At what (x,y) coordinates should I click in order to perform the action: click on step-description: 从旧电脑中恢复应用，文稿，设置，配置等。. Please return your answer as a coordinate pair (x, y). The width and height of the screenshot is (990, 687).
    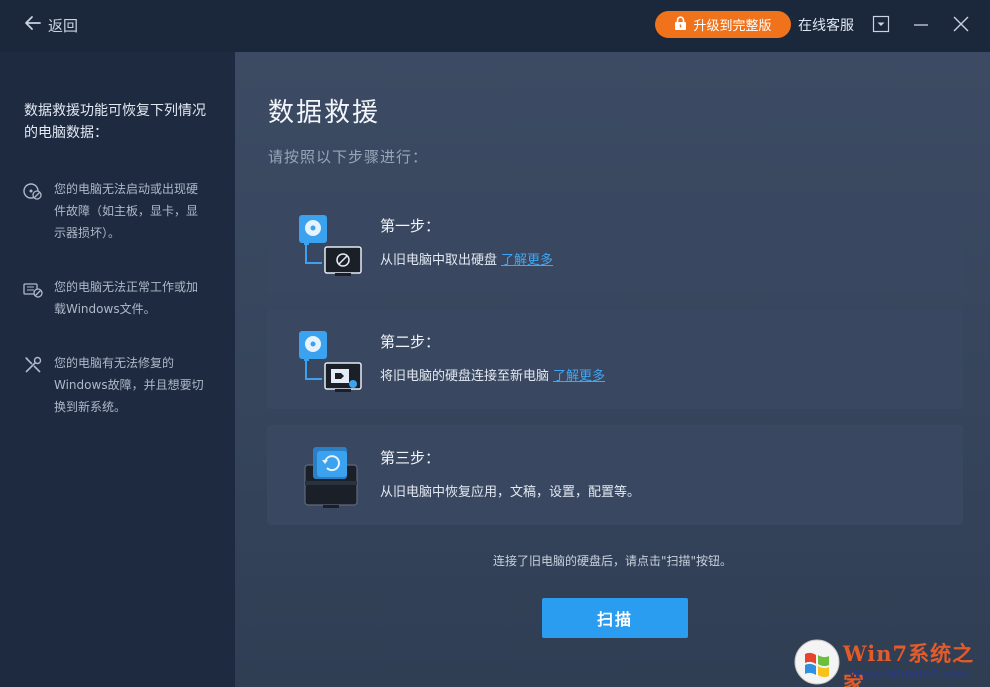
    Looking at the image, I should click on (510, 492).